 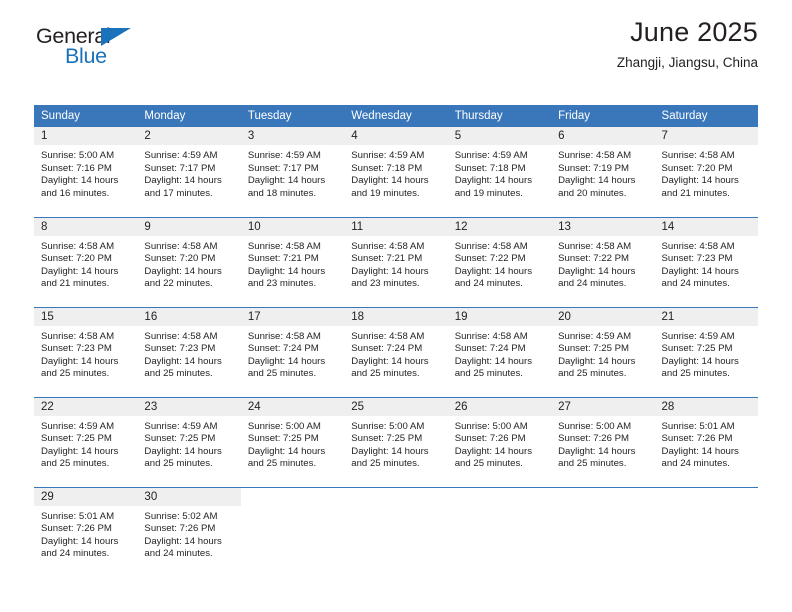 I want to click on day-number, so click(x=706, y=496).